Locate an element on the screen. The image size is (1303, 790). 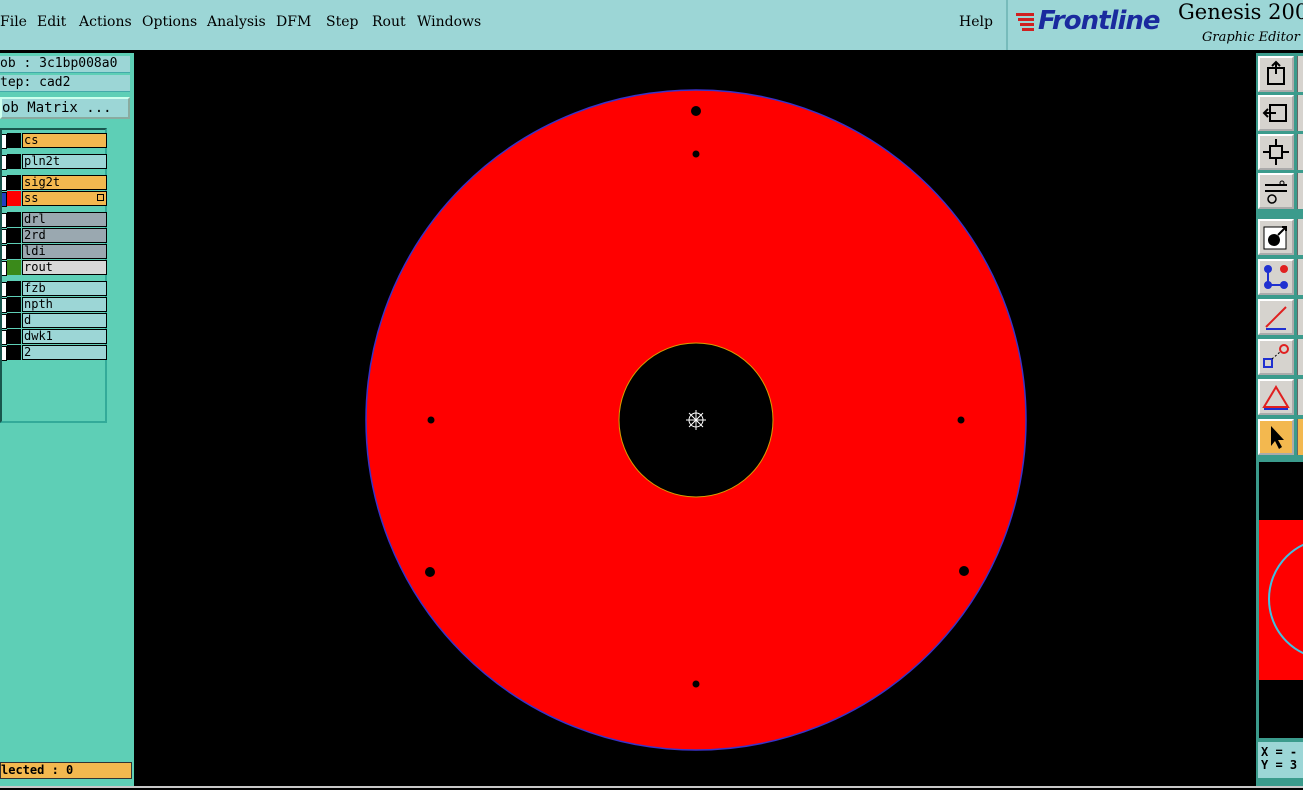
measure-icon is located at coordinates (1276, 397).